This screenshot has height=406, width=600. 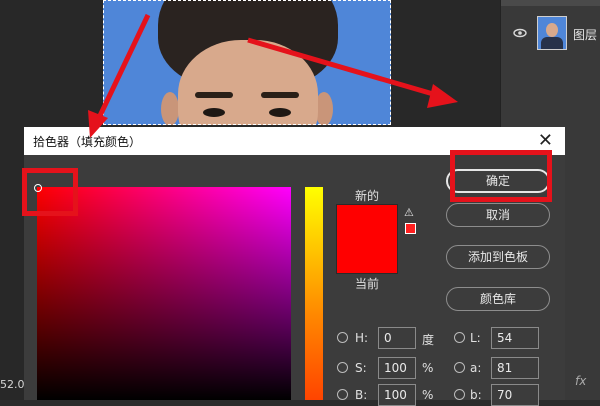 I want to click on arrow-right-shaft, so click(x=344, y=68).